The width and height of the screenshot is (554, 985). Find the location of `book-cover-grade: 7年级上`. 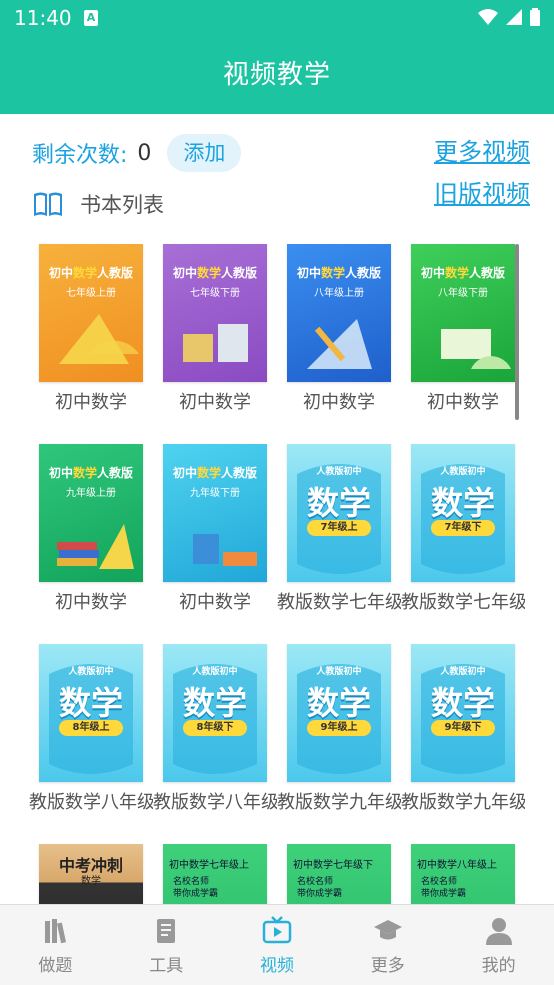

book-cover-grade: 7年级上 is located at coordinates (339, 528).